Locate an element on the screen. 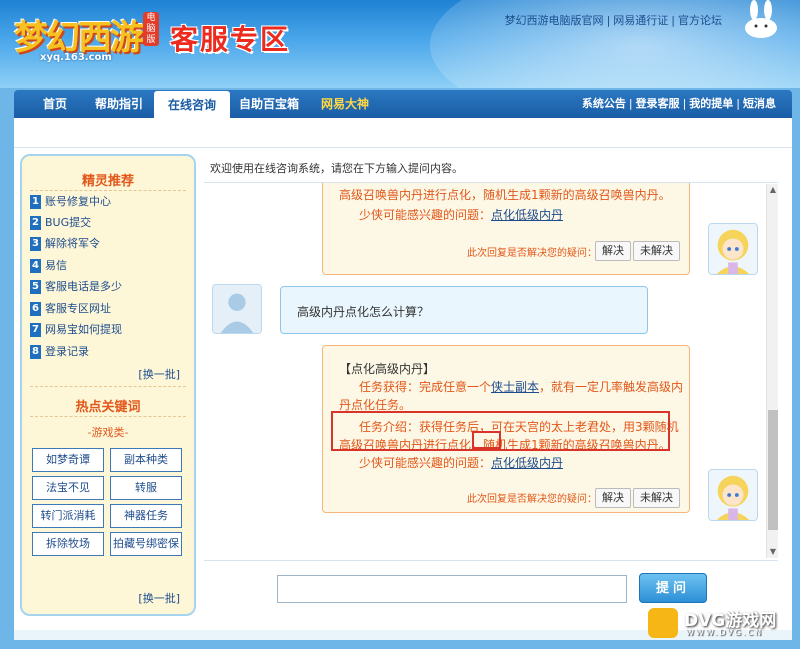 This screenshot has width=800, height=649. recommend-item: 3 解除将军令 is located at coordinates (65, 245).